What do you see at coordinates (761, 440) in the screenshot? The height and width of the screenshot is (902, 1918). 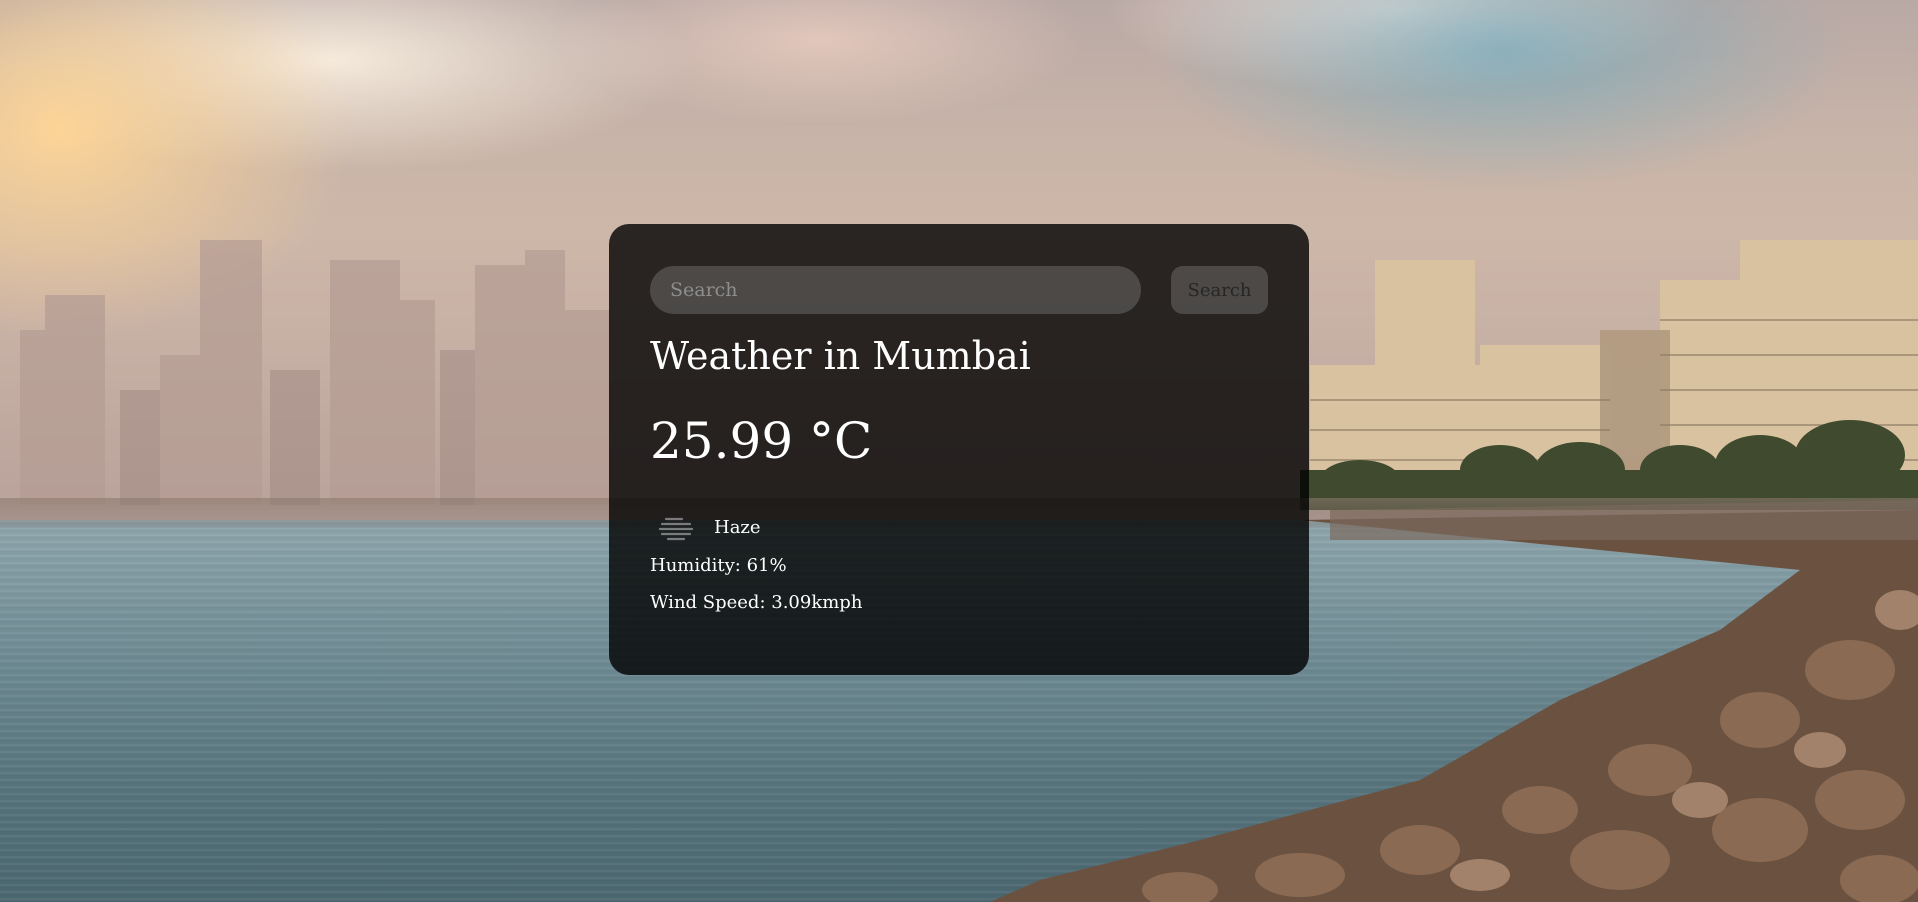 I see `temperature: 25.99 °C` at bounding box center [761, 440].